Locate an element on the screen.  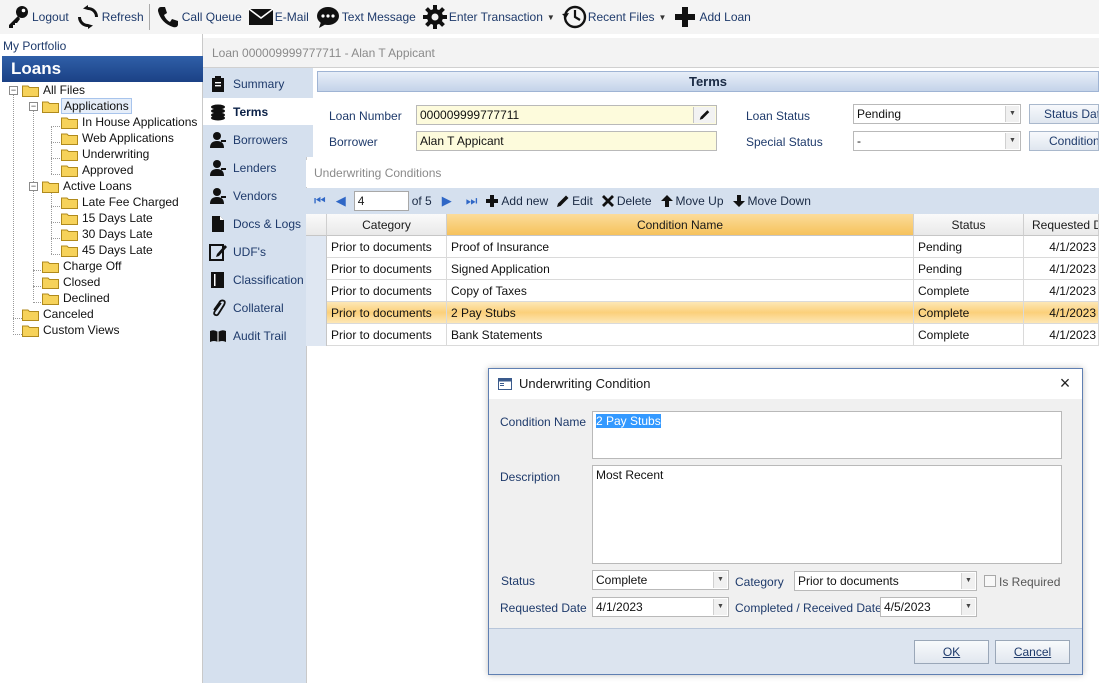
close-icon: × is located at coordinates (1065, 383).